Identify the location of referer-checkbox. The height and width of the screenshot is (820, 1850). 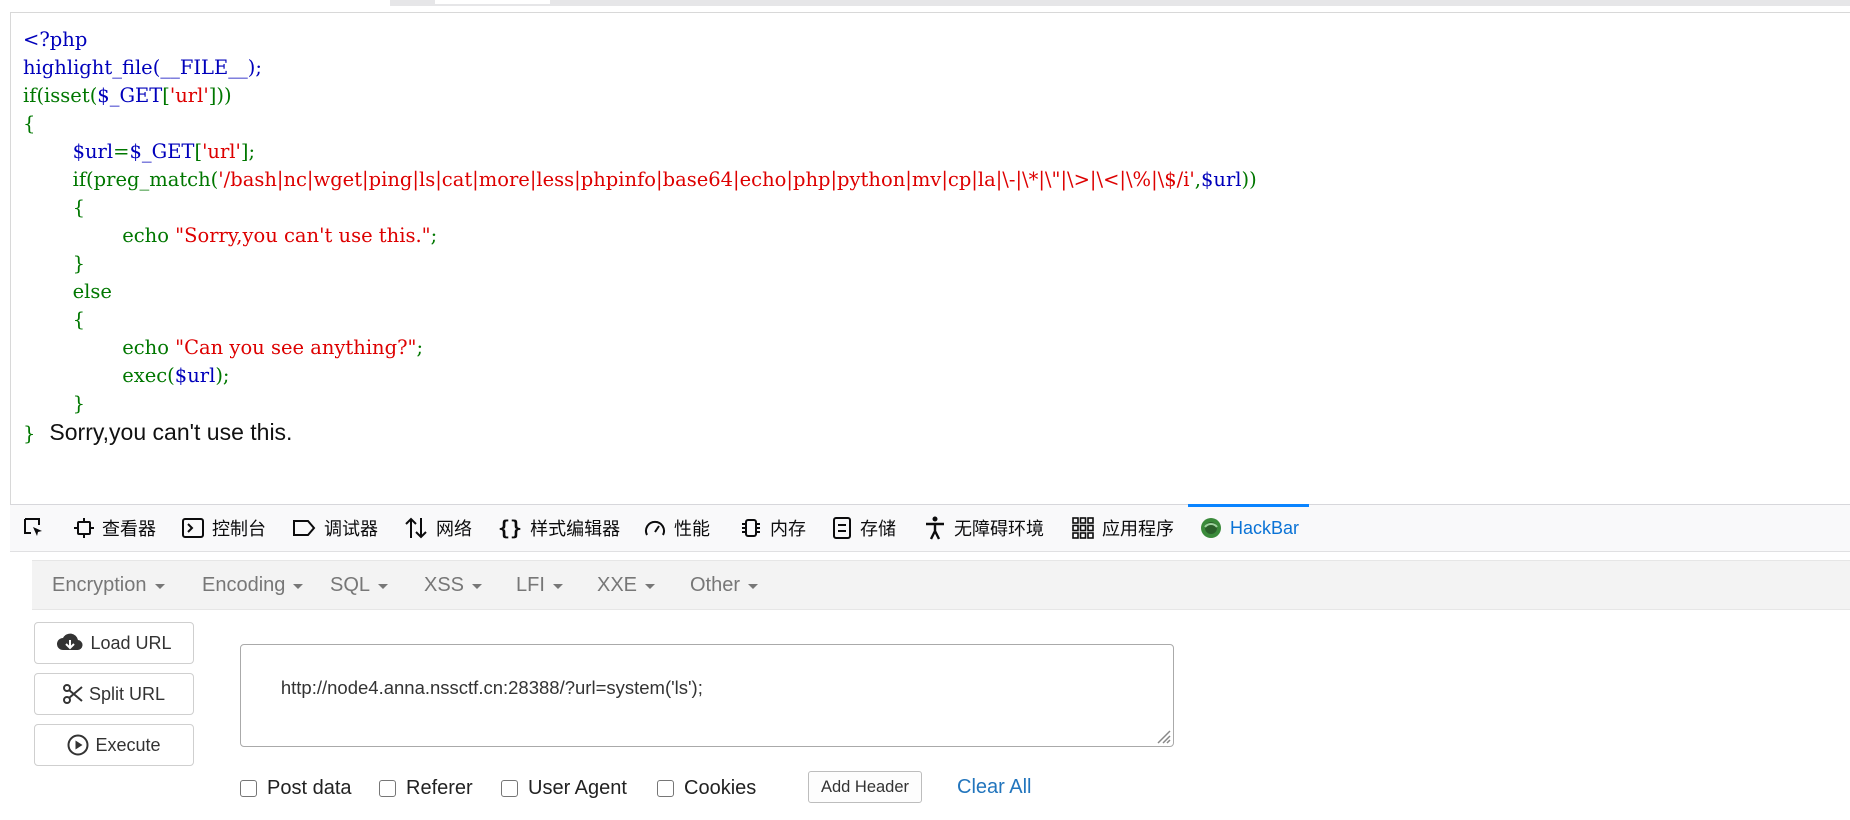
(387, 788).